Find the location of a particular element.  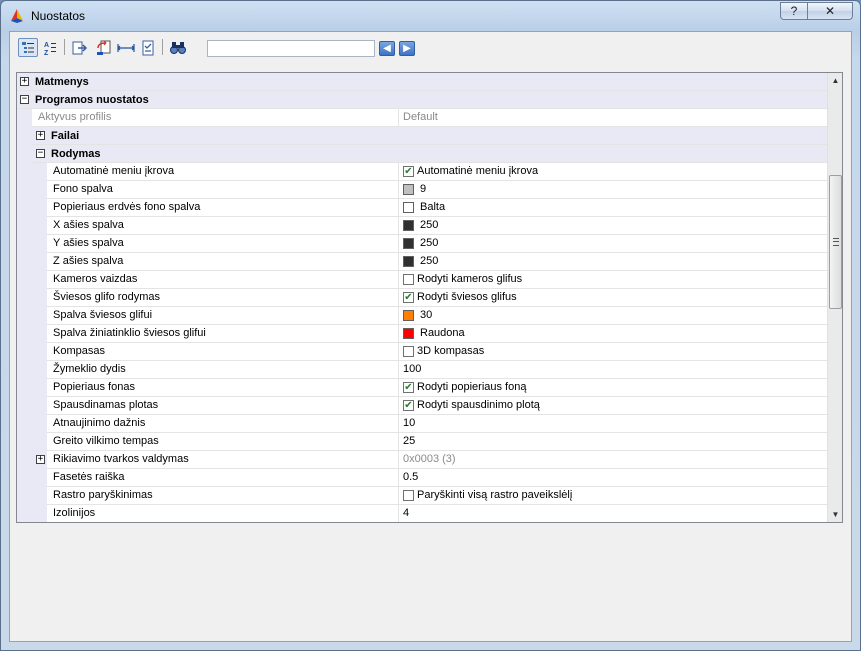

property-value: 10 is located at coordinates (613, 423).